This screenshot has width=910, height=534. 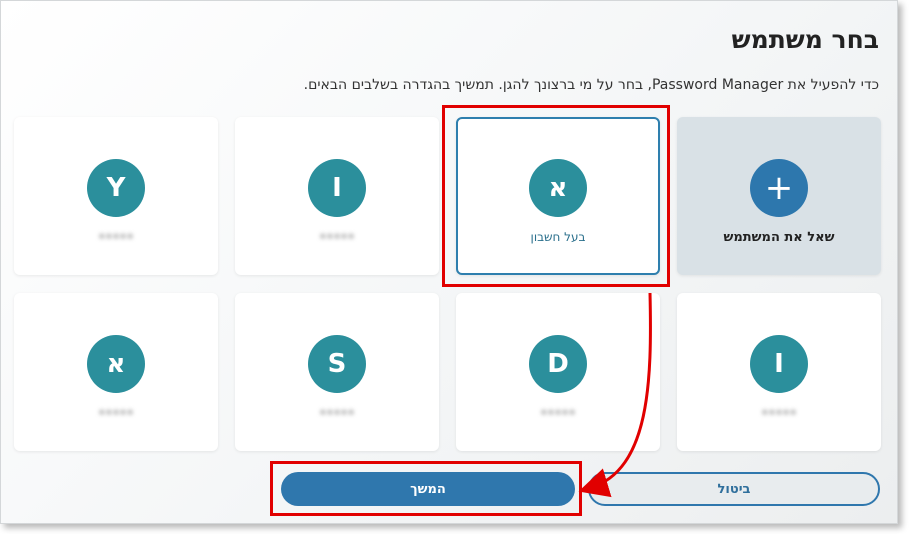 I want to click on cancel-button: ביטול, so click(x=734, y=489).